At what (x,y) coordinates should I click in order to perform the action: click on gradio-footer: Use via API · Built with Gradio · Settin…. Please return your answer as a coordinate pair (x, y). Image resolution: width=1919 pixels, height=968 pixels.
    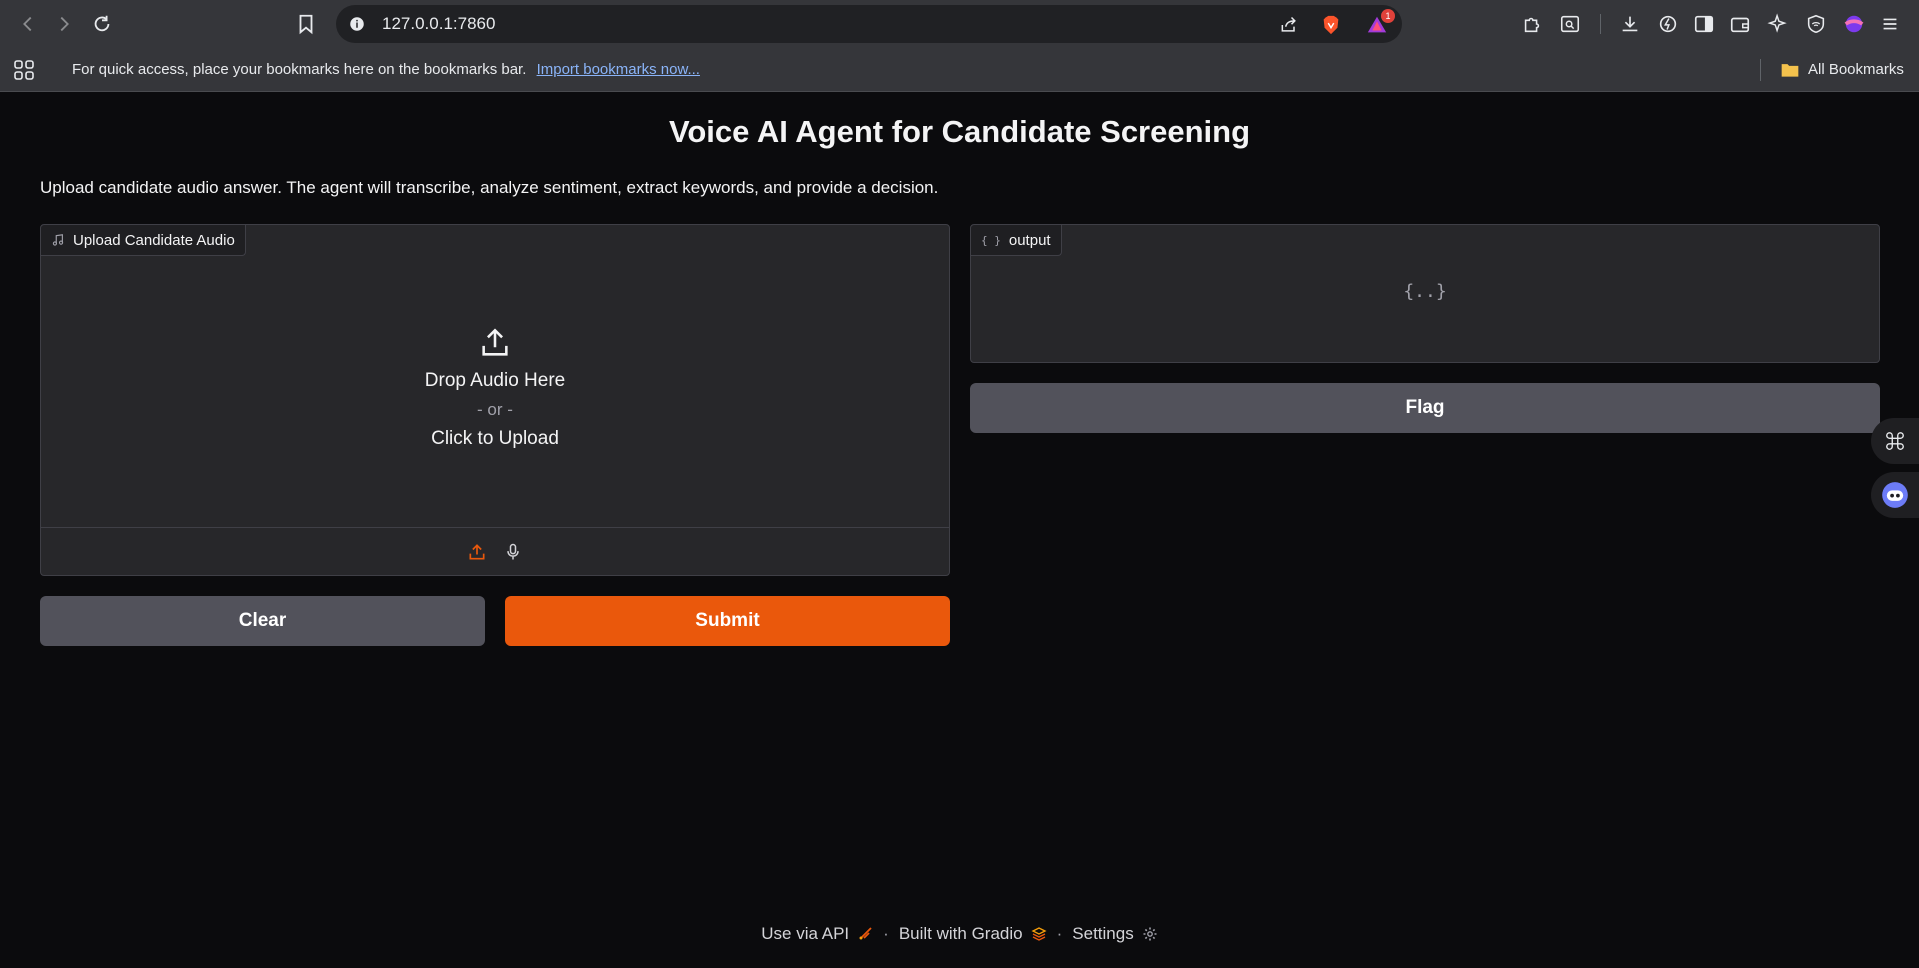
    Looking at the image, I should click on (959, 934).